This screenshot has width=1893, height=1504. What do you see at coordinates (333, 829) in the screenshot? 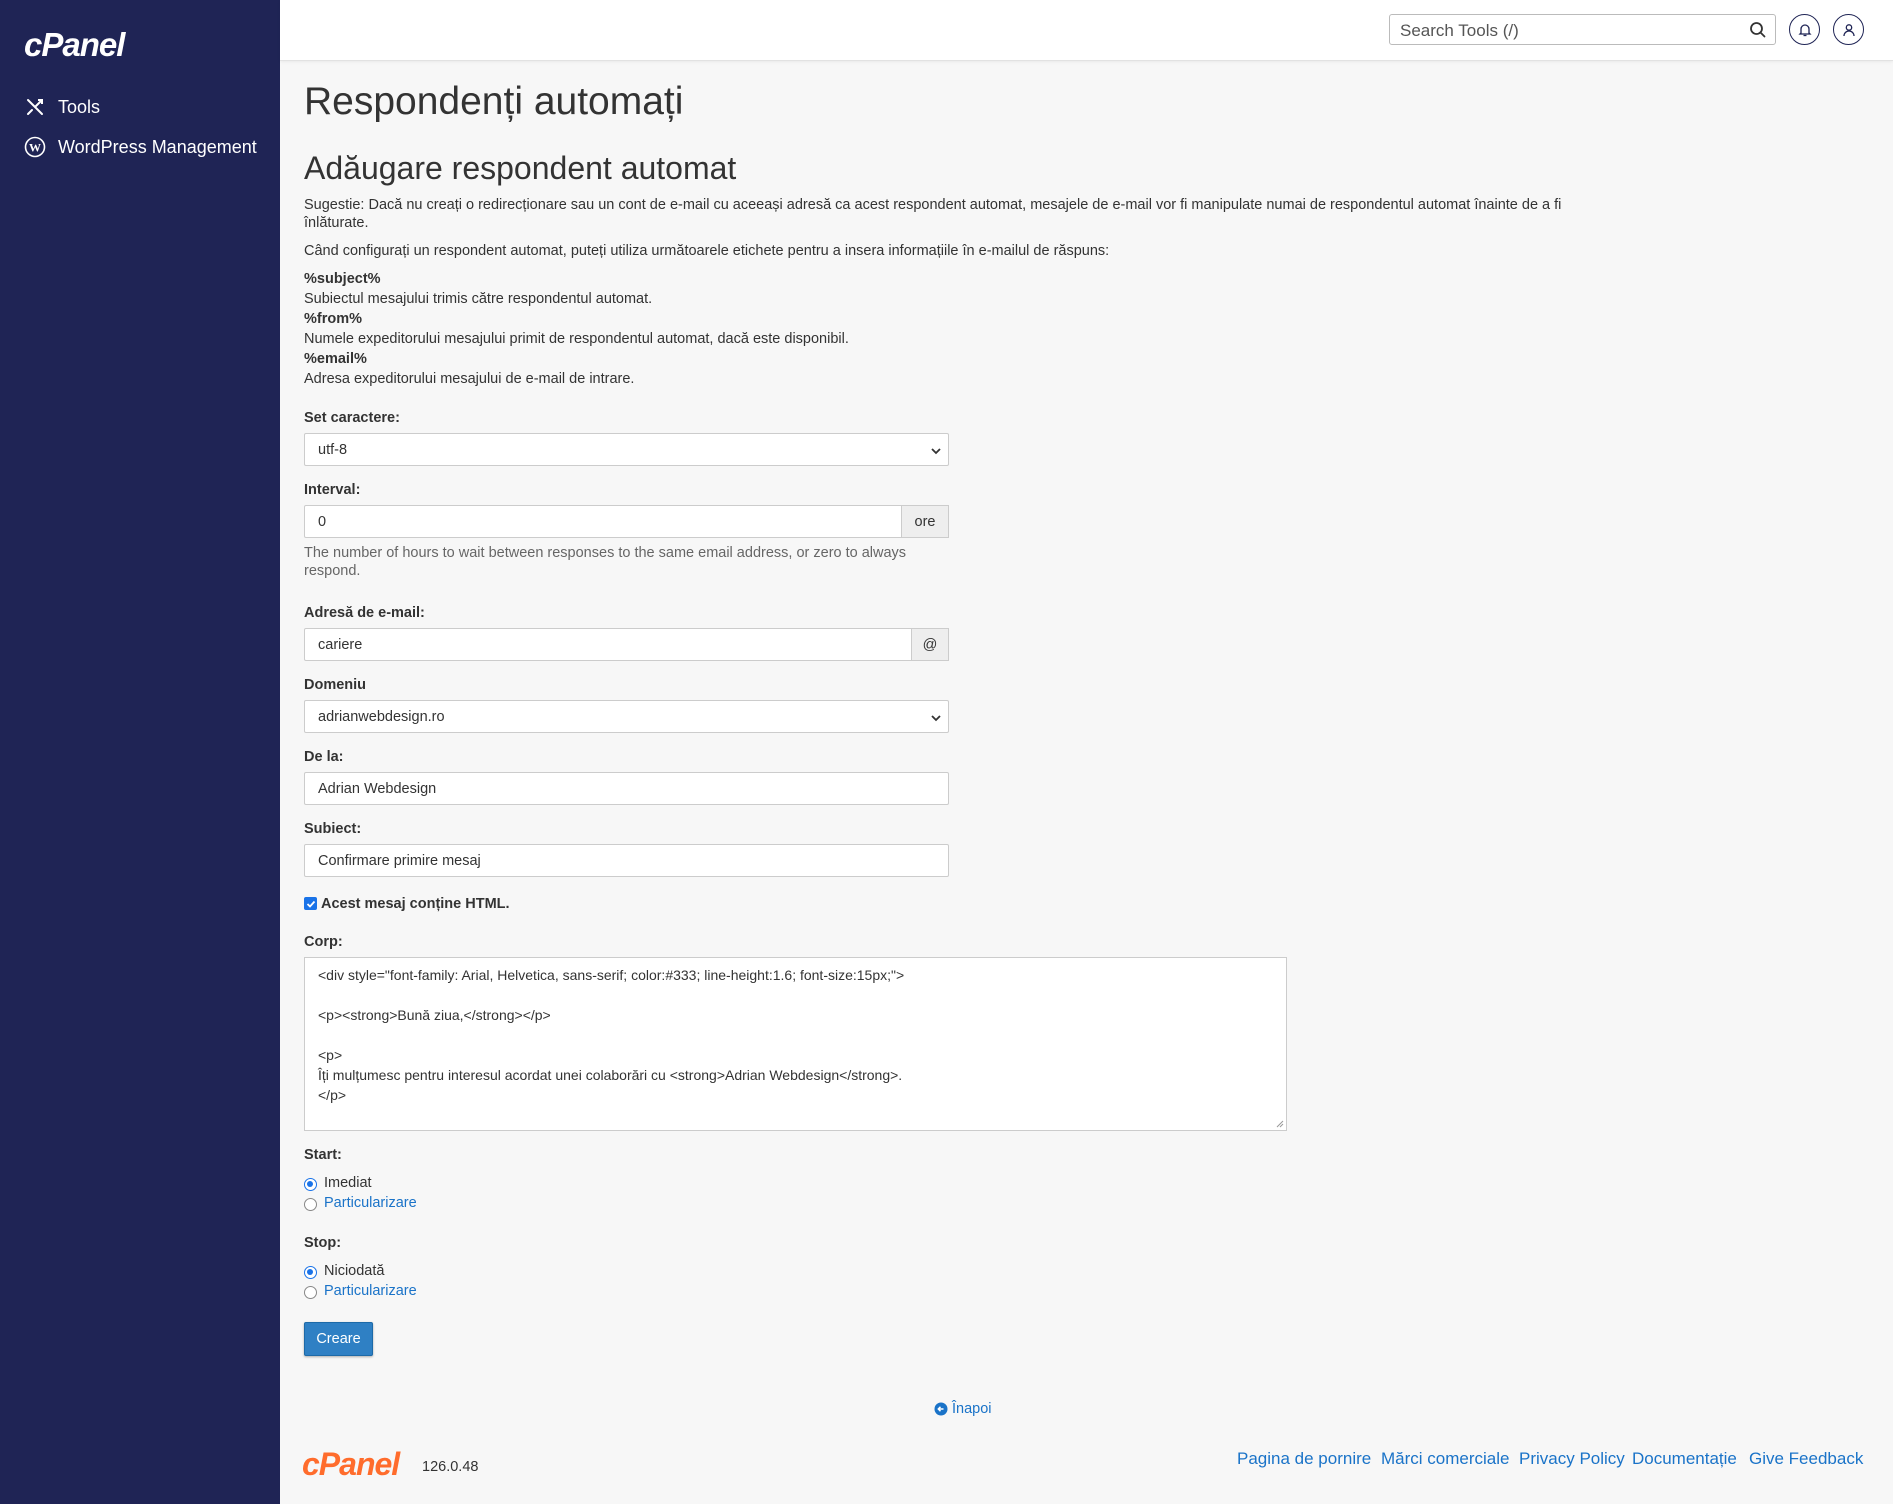
I see `subject-label: Subiect:` at bounding box center [333, 829].